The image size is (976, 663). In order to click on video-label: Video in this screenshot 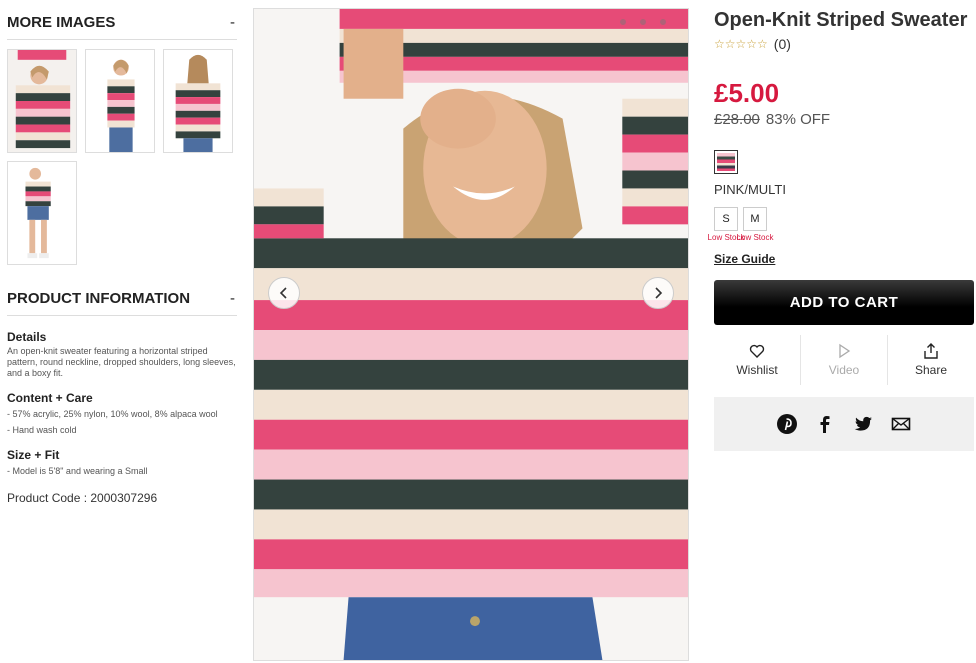, I will do `click(844, 370)`.